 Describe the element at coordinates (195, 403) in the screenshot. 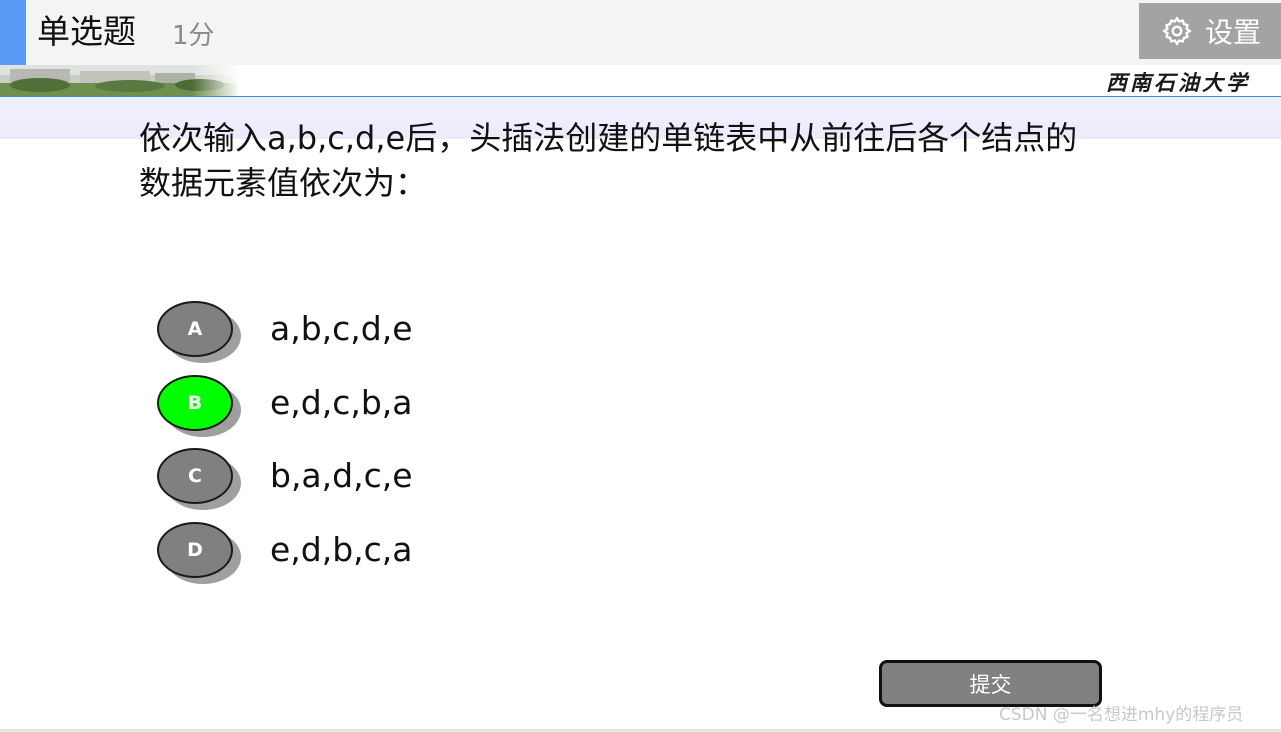

I see `option-b-letter: B` at that location.